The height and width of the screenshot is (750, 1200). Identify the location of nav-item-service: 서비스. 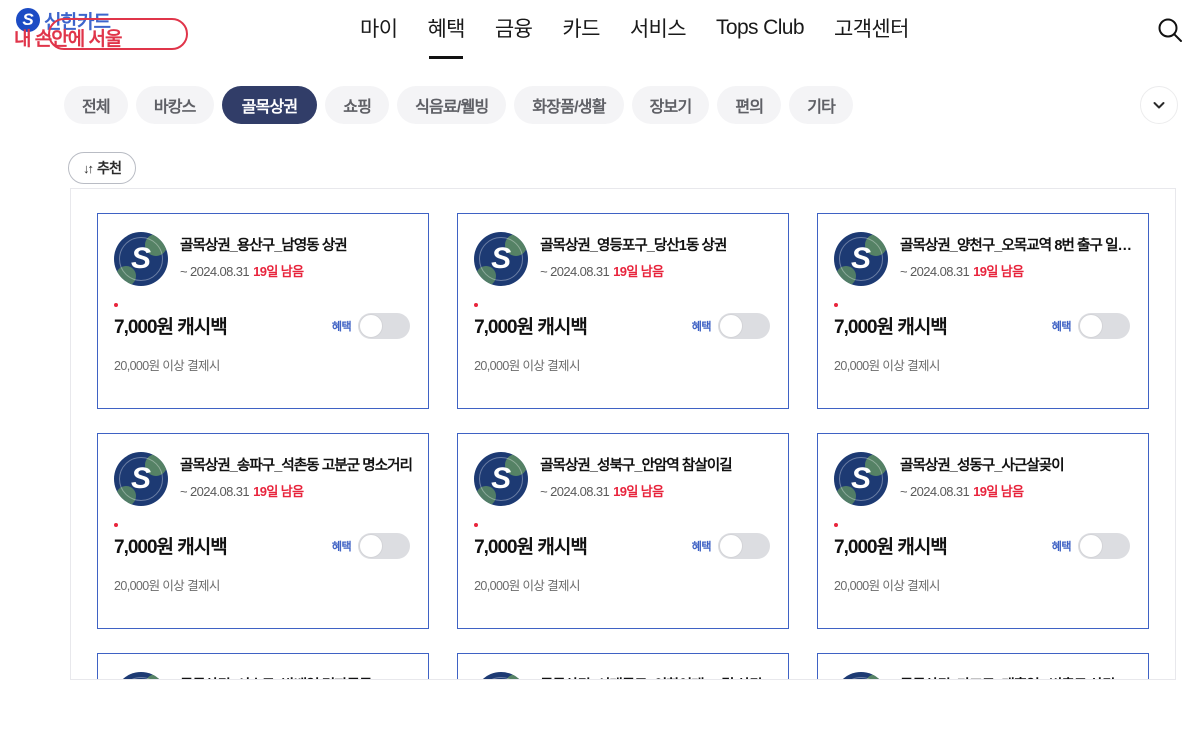
(658, 29).